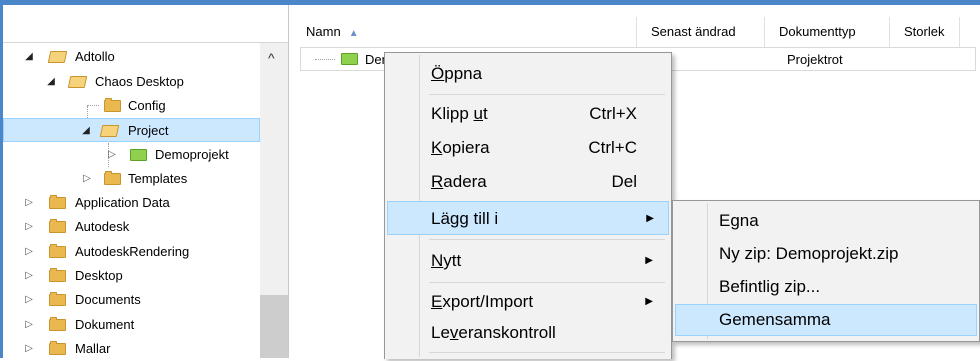 Image resolution: width=980 pixels, height=361 pixels. I want to click on tree-item-project: ◢ Project, so click(131, 130).